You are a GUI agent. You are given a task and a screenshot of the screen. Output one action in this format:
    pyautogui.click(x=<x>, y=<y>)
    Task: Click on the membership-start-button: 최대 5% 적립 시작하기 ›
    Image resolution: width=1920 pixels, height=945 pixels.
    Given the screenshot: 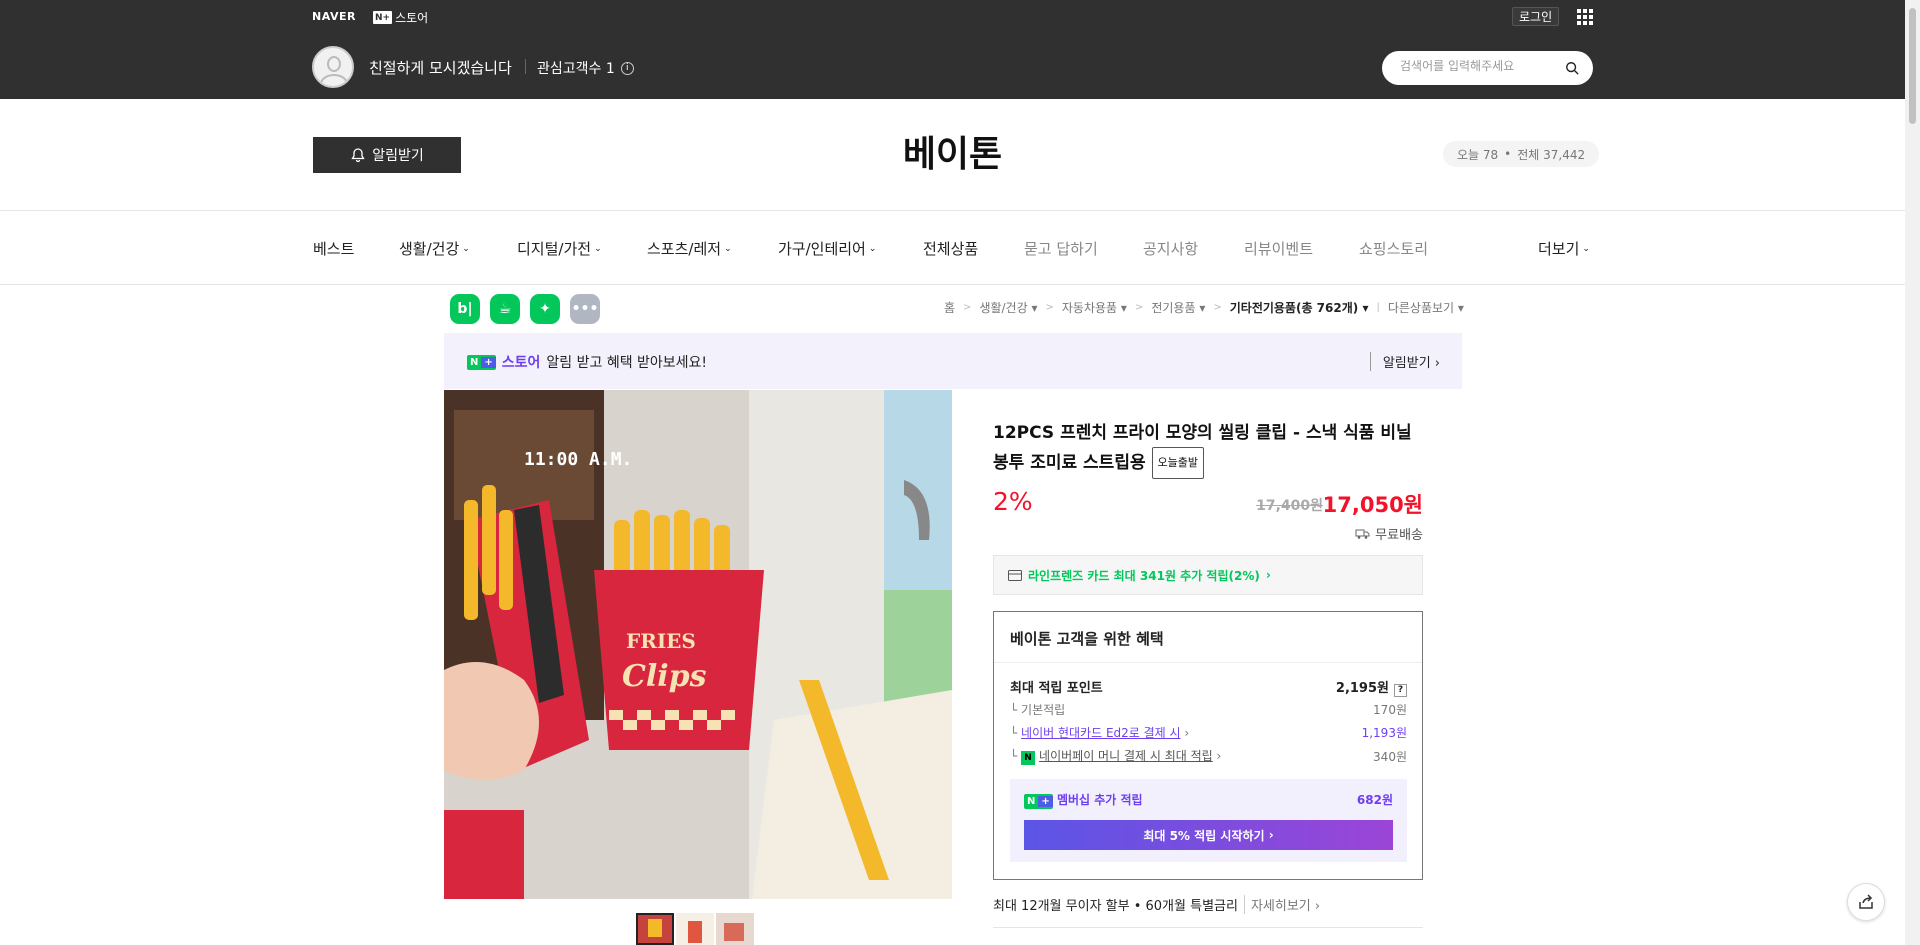 What is the action you would take?
    pyautogui.click(x=1208, y=835)
    